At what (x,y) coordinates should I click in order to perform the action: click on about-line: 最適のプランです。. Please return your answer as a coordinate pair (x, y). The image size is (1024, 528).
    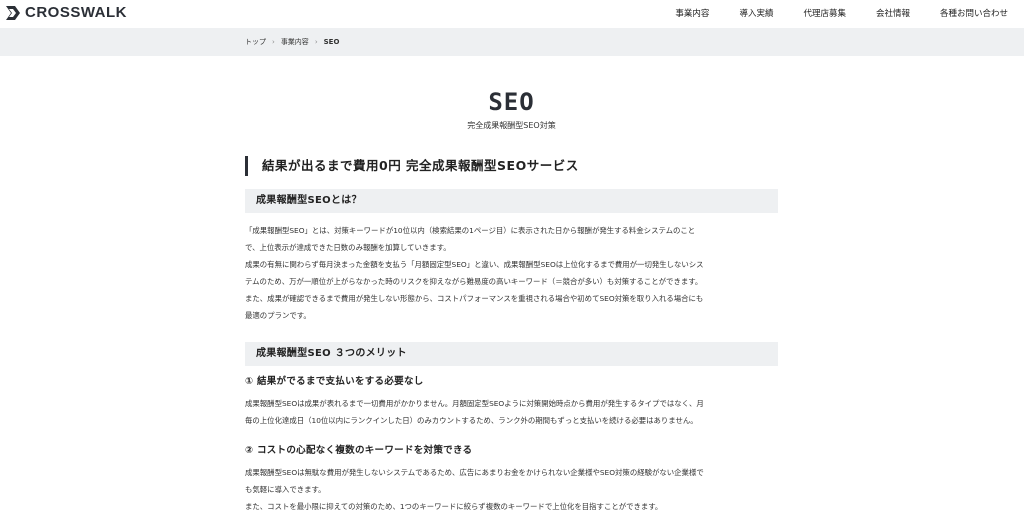
    Looking at the image, I should click on (278, 315).